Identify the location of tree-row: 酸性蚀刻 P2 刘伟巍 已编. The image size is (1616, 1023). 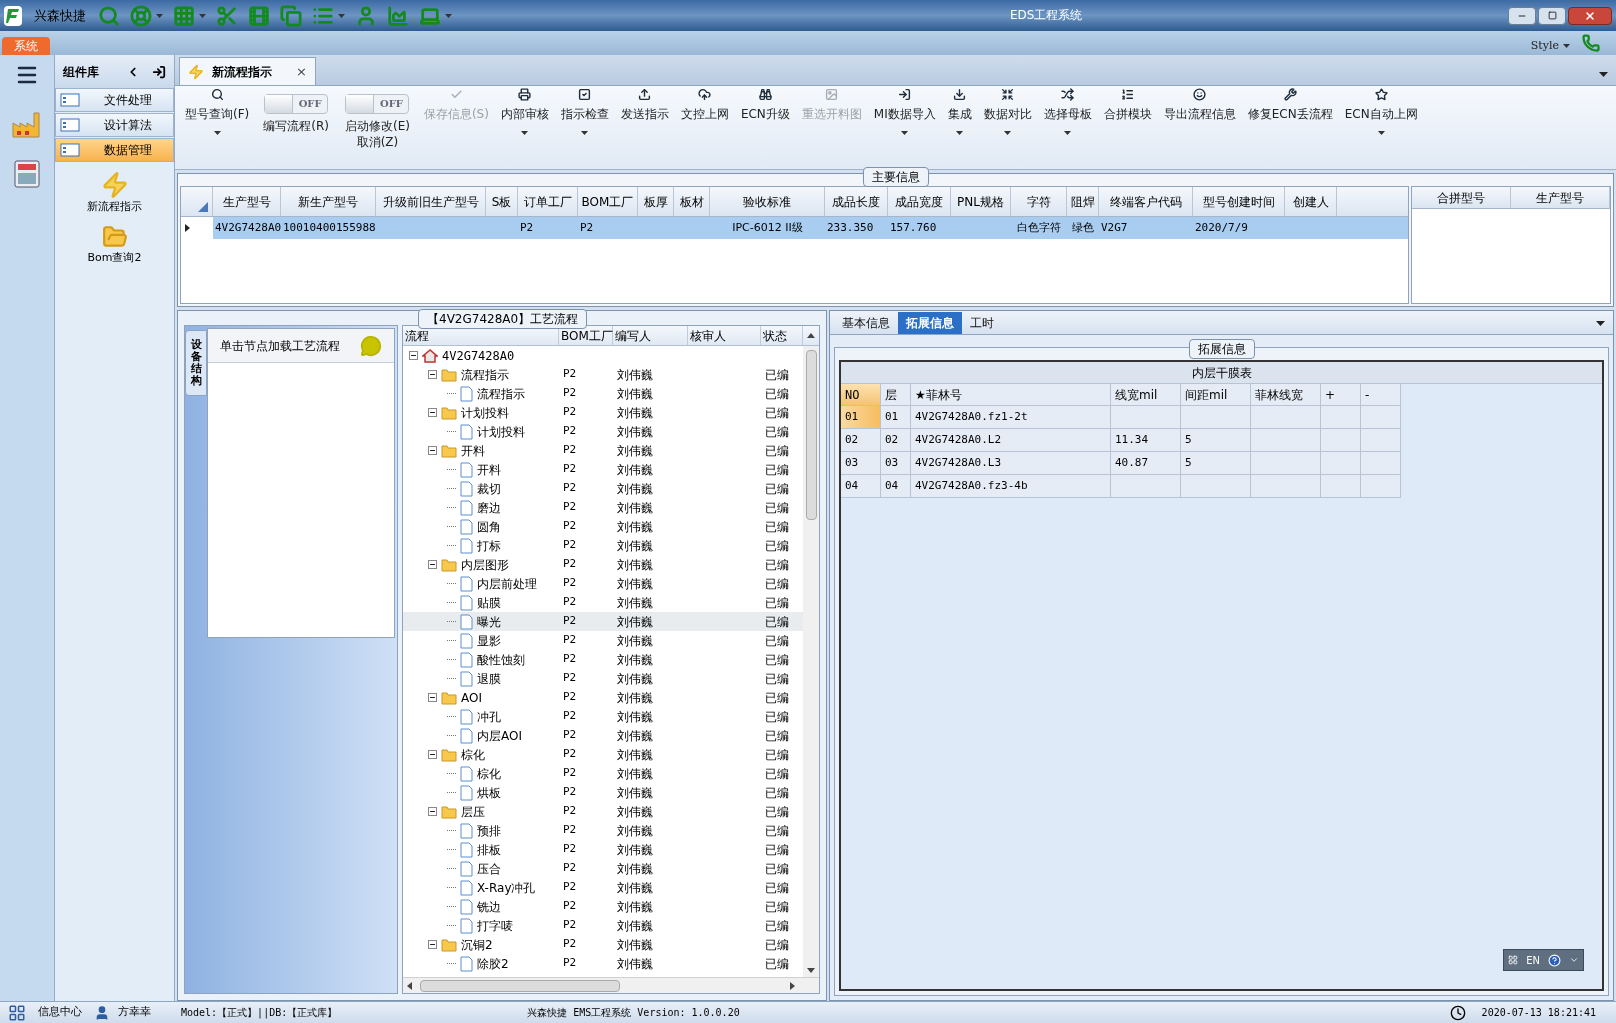
(603, 659).